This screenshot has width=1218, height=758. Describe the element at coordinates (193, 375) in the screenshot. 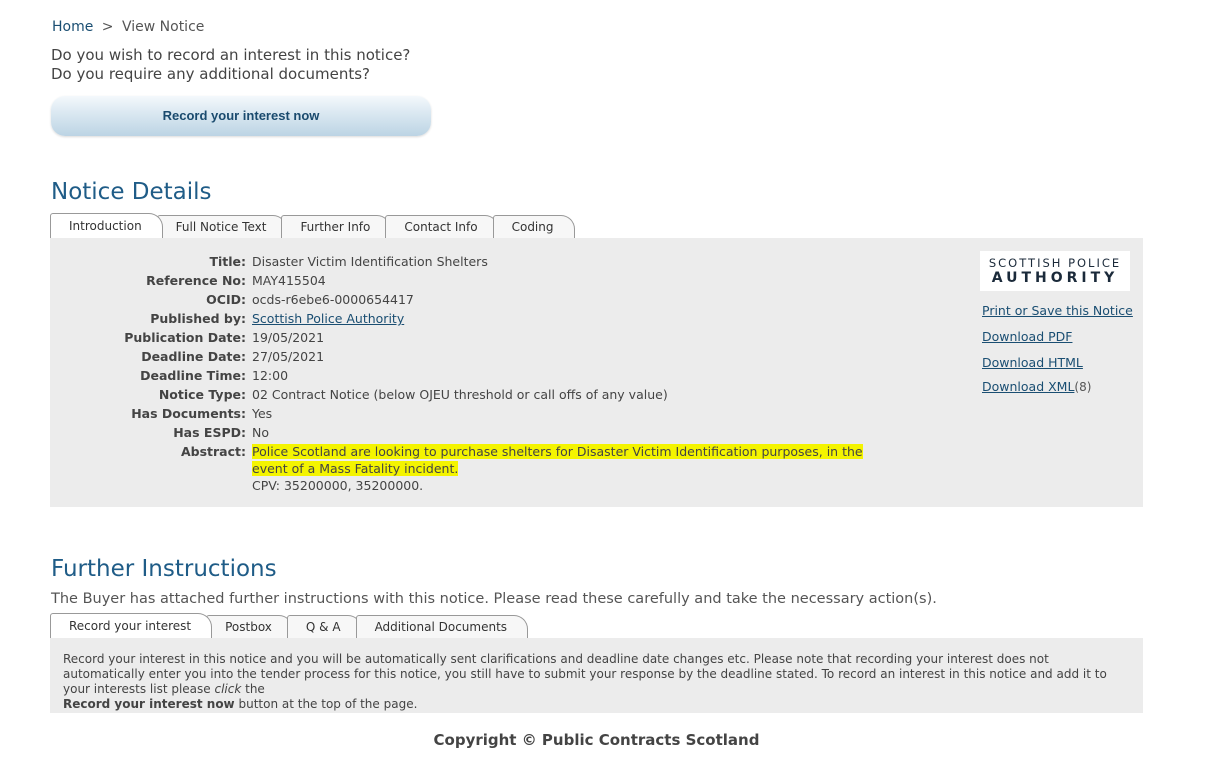

I see `detail-label: Deadline Time:` at that location.